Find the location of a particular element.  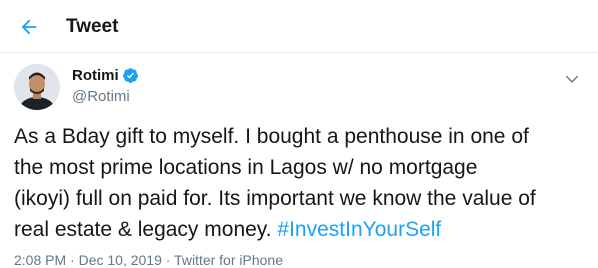

arrow-left-icon is located at coordinates (29, 27).